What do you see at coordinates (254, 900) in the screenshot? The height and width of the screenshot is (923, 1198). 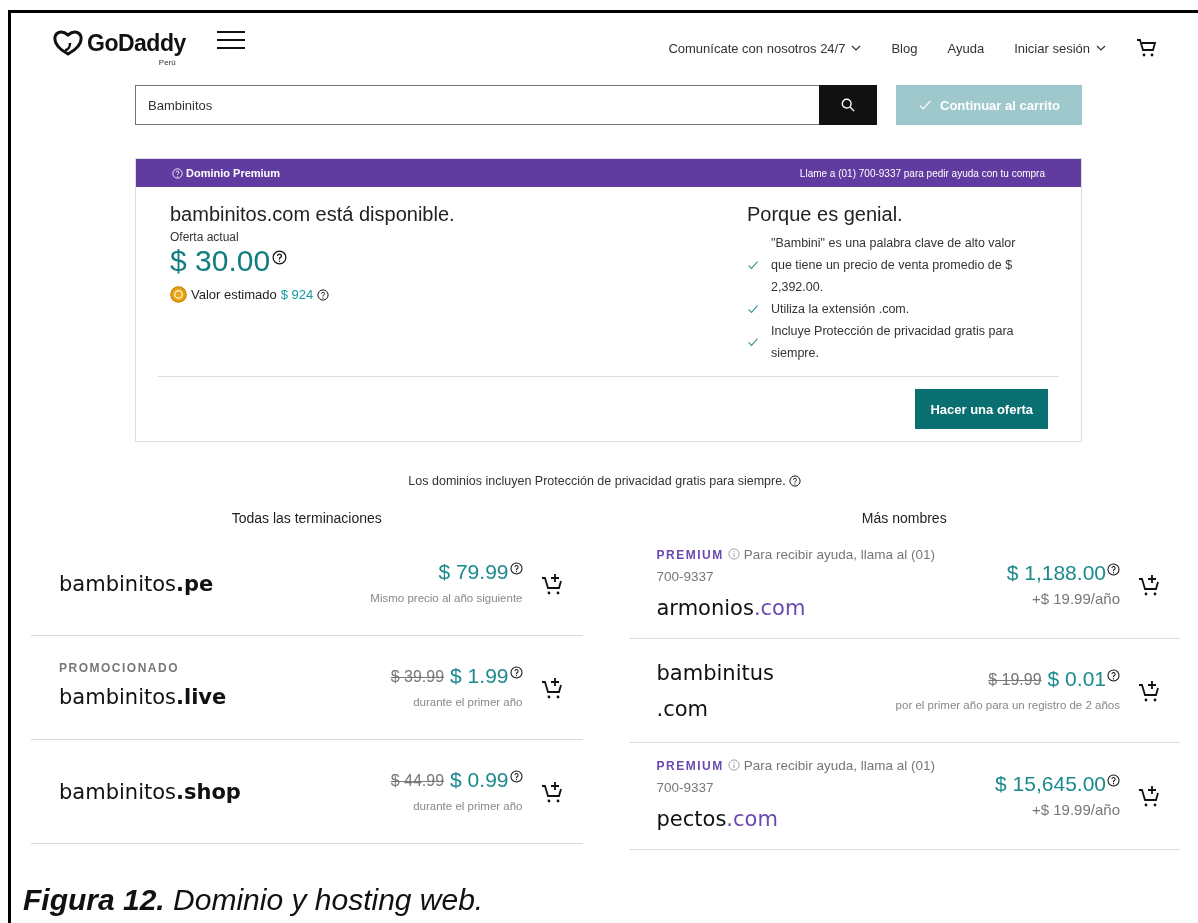 I see `figure-caption: Figura 12. Dominio y hosting web.` at bounding box center [254, 900].